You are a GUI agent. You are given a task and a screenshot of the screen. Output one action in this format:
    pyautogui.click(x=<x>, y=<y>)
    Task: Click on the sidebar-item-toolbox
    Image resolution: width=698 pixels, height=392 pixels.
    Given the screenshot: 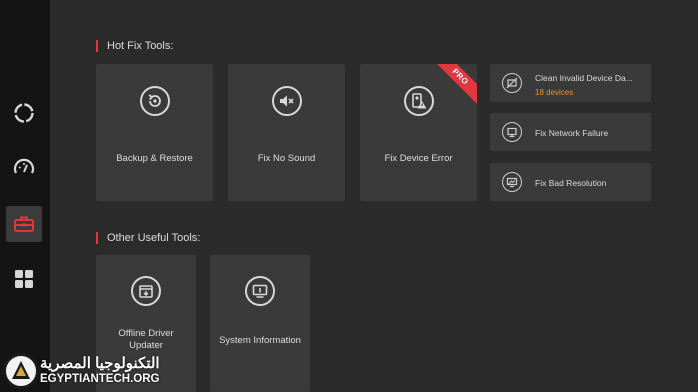 What is the action you would take?
    pyautogui.click(x=24, y=224)
    